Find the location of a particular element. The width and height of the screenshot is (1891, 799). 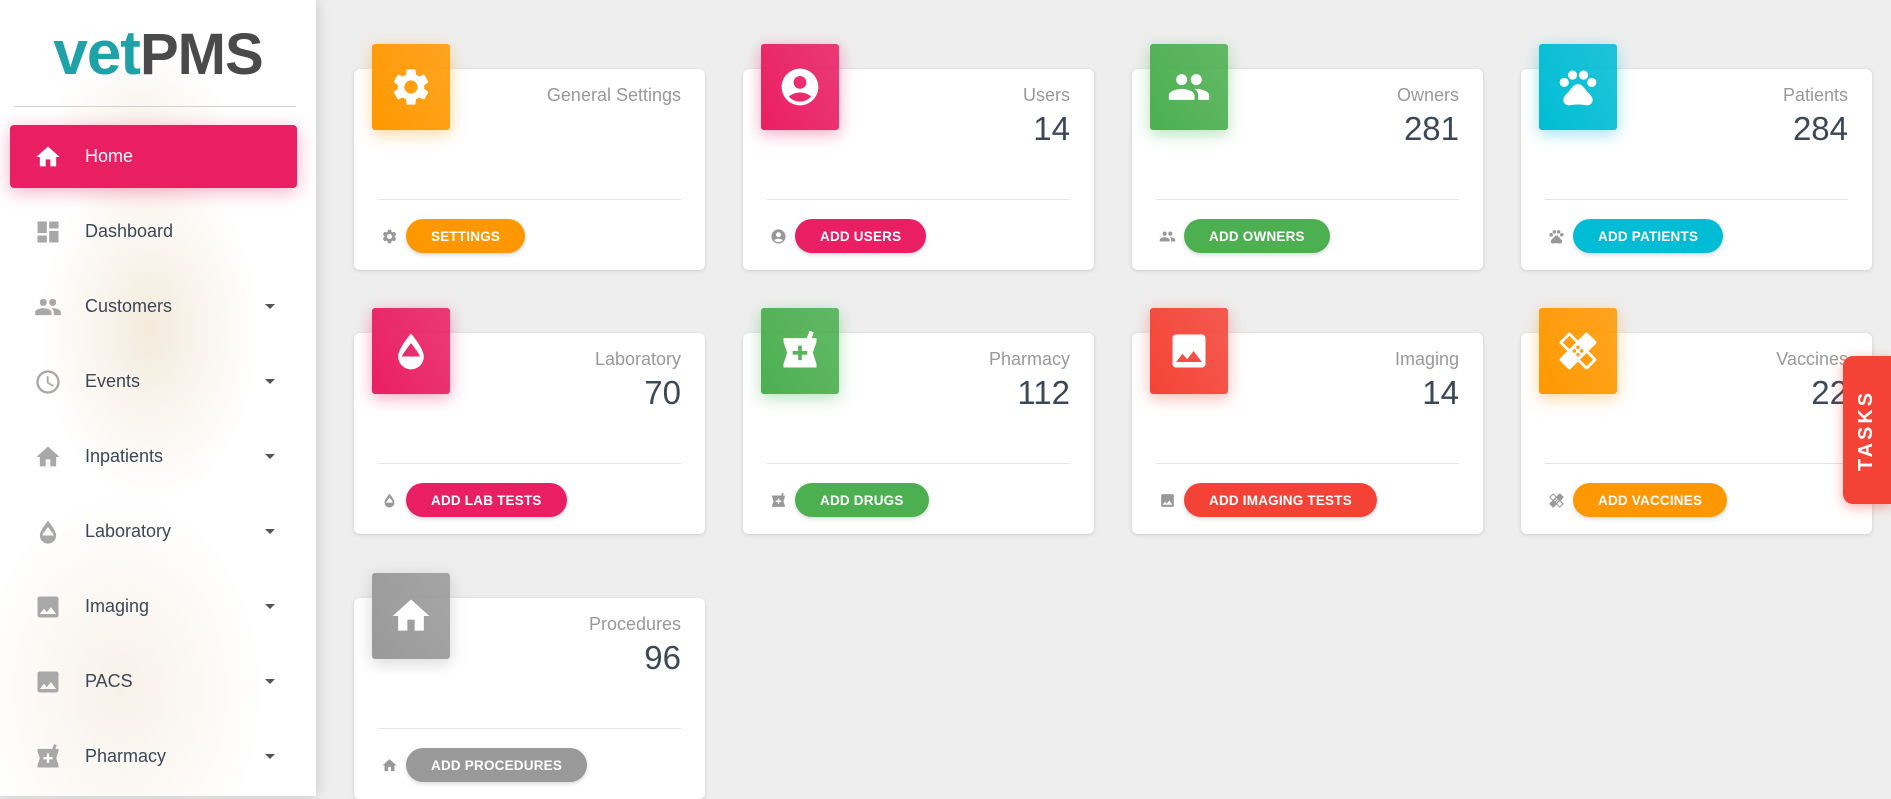

card-icon-account-icon is located at coordinates (800, 87).